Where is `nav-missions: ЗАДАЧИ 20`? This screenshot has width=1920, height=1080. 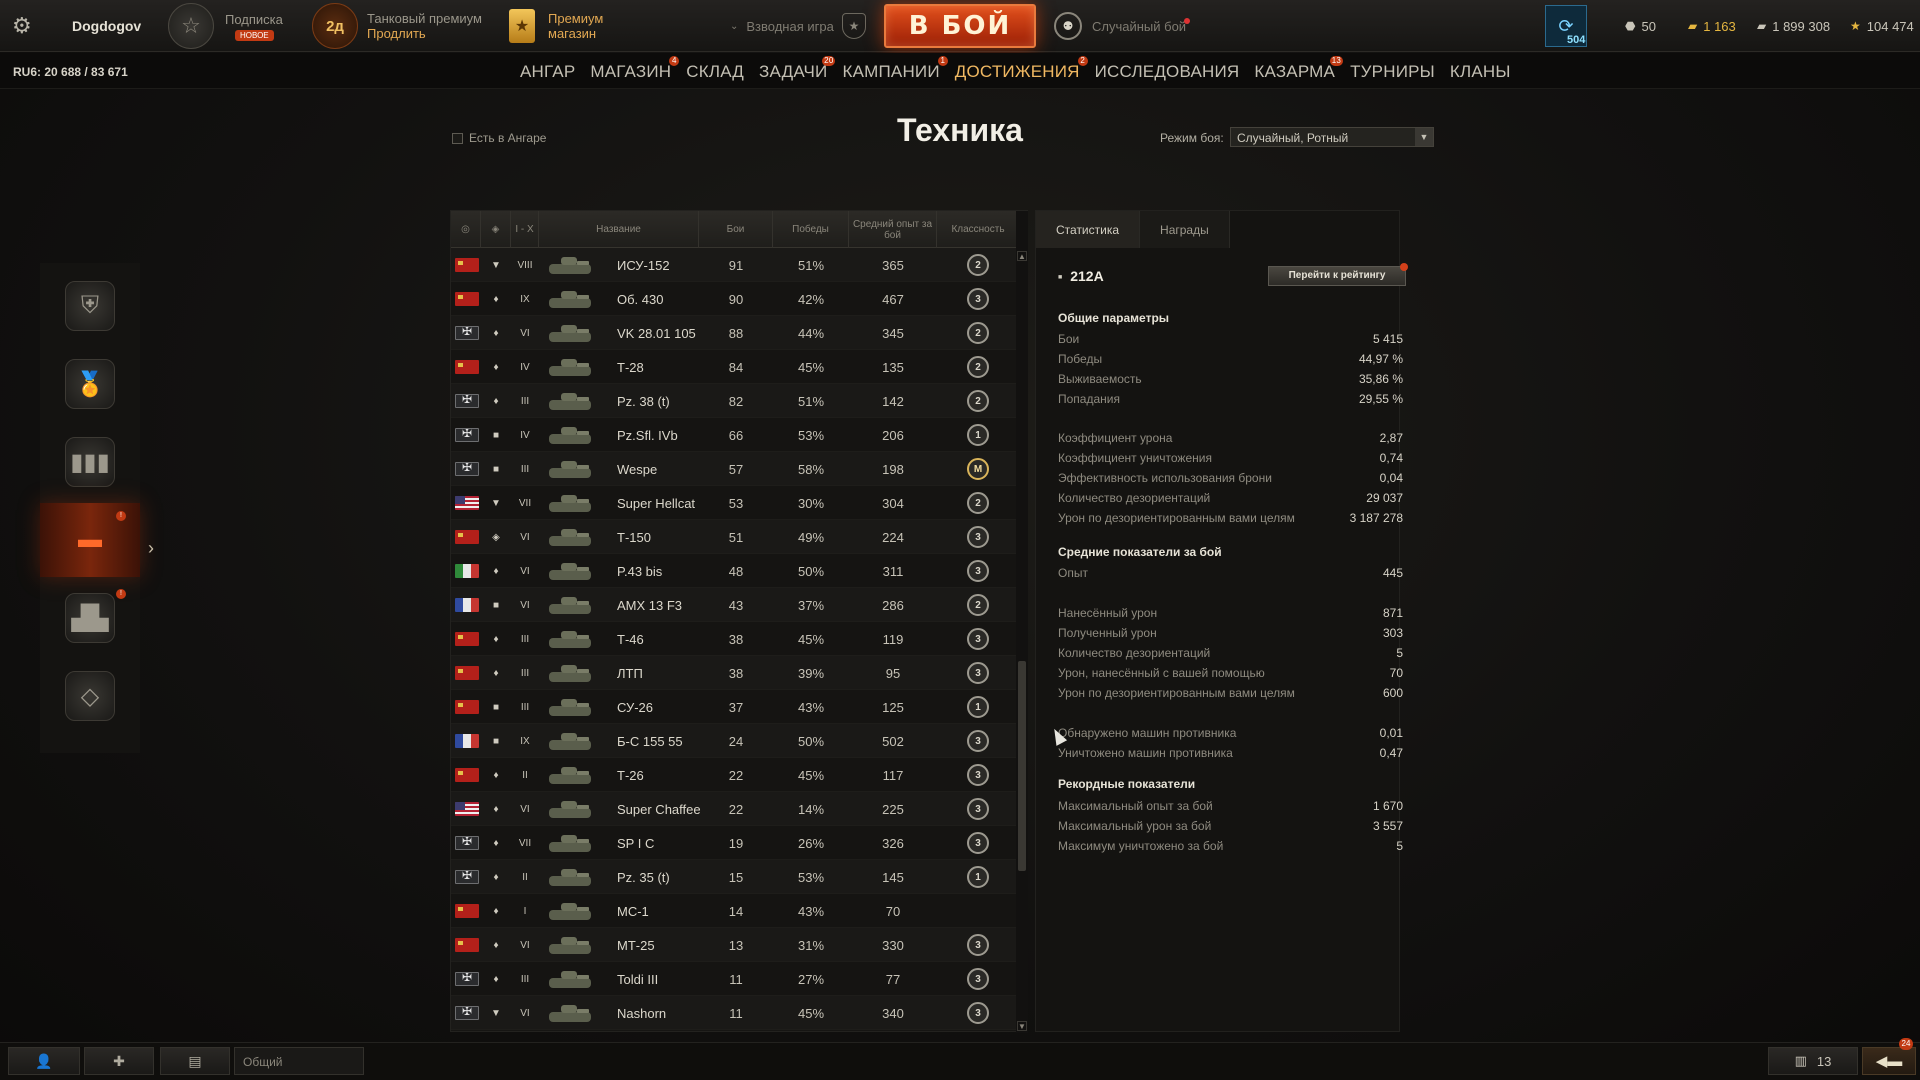 nav-missions: ЗАДАЧИ 20 is located at coordinates (797, 69).